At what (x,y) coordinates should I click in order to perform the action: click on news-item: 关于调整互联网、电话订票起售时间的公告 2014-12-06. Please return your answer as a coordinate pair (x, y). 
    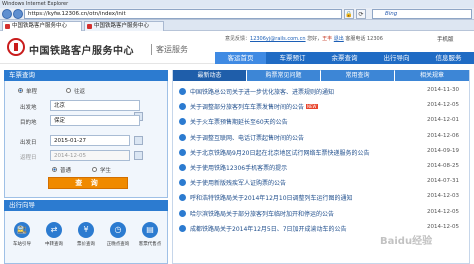
    Looking at the image, I should click on (321, 138).